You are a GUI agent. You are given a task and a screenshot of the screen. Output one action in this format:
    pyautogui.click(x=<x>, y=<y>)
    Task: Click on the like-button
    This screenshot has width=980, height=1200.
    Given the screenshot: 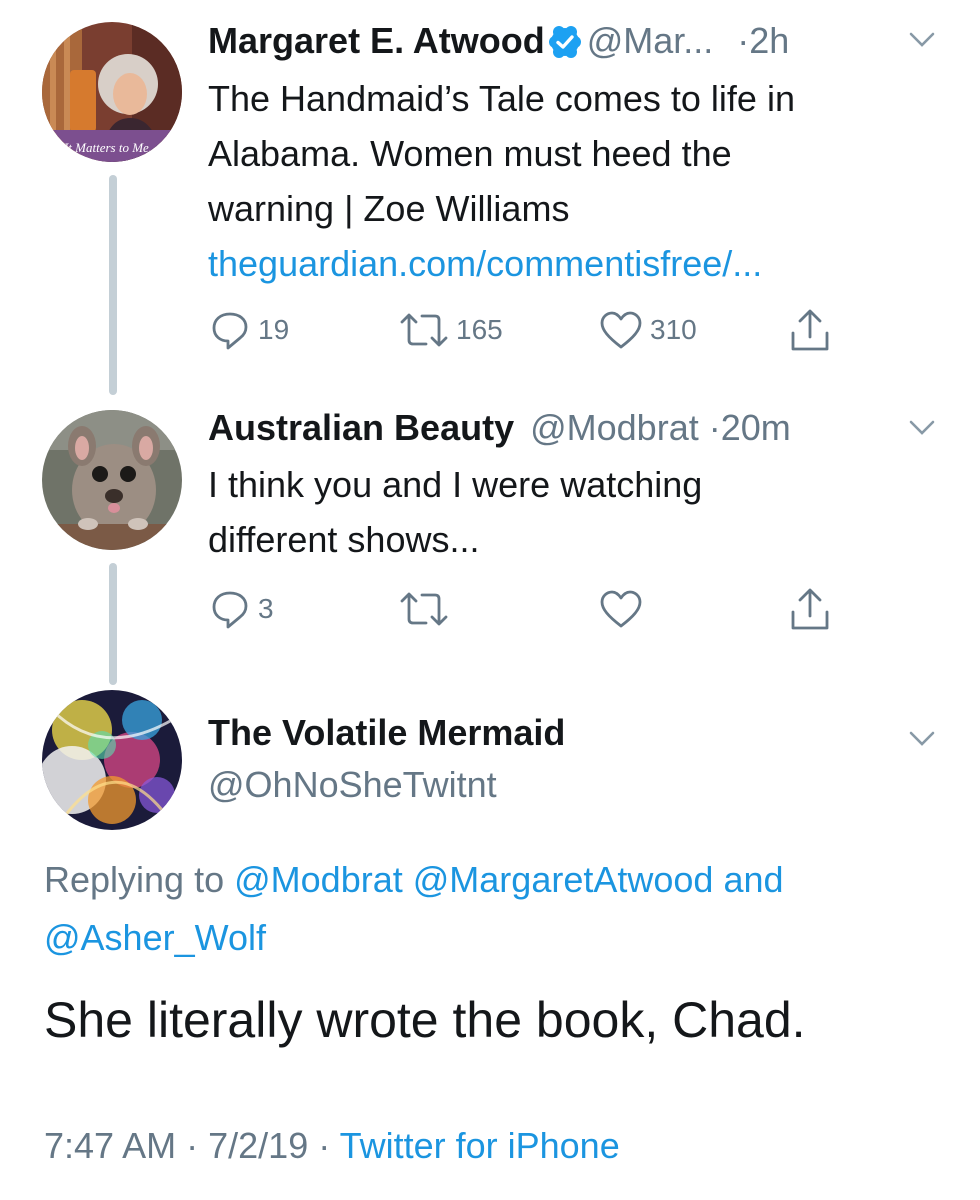 What is the action you would take?
    pyautogui.click(x=621, y=609)
    